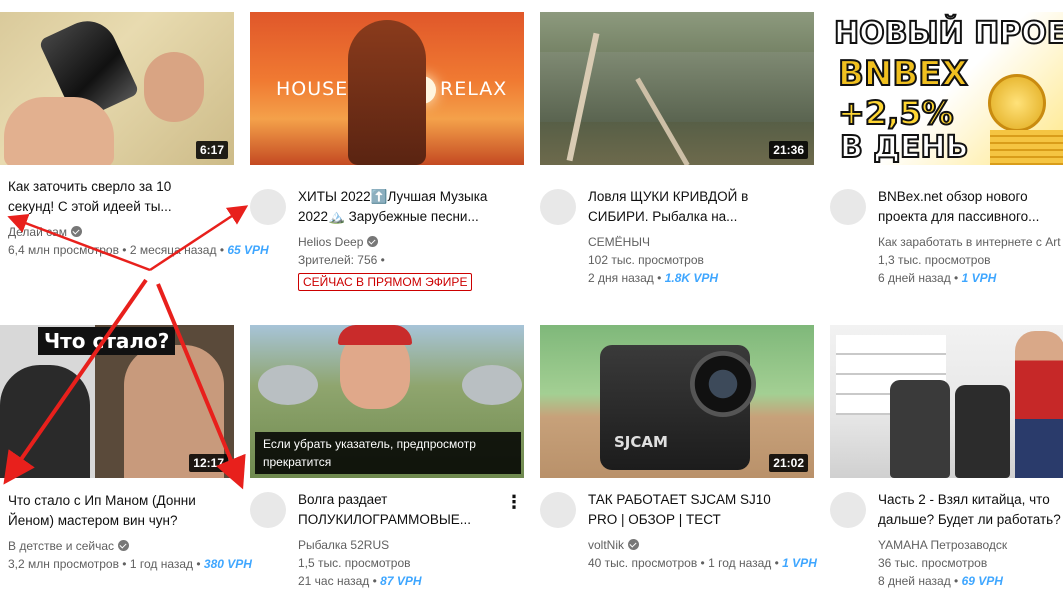 This screenshot has width=1063, height=599. I want to click on upload-age: 2 дня назад, so click(621, 278).